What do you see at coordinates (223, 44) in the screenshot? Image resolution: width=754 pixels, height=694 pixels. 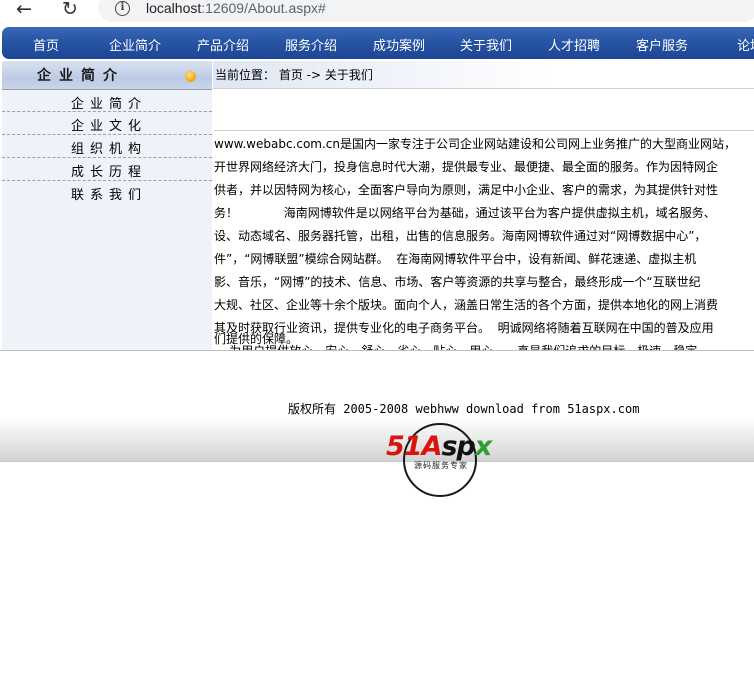 I see `nav-item-products: 产品介绍` at bounding box center [223, 44].